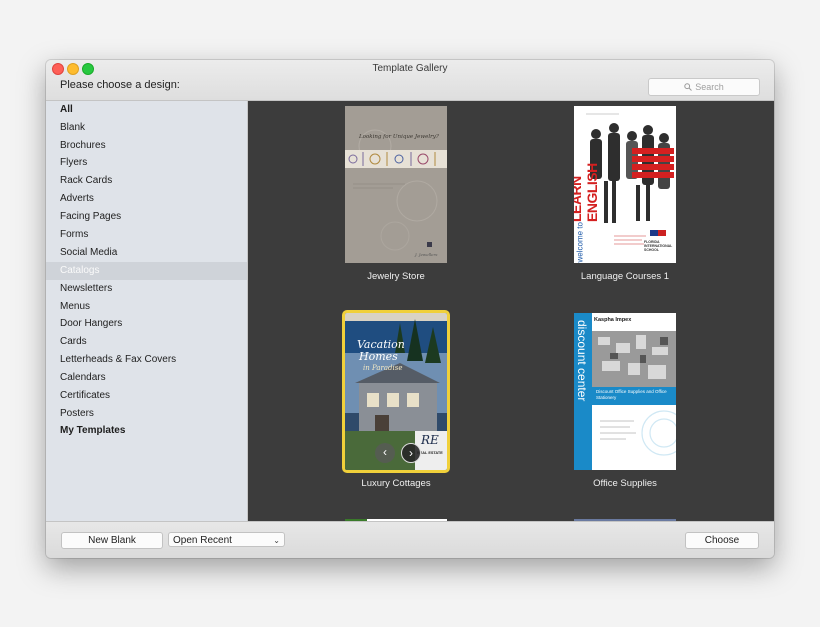  Describe the element at coordinates (146, 378) in the screenshot. I see `sidebar-item-calendars: Calendars` at that location.